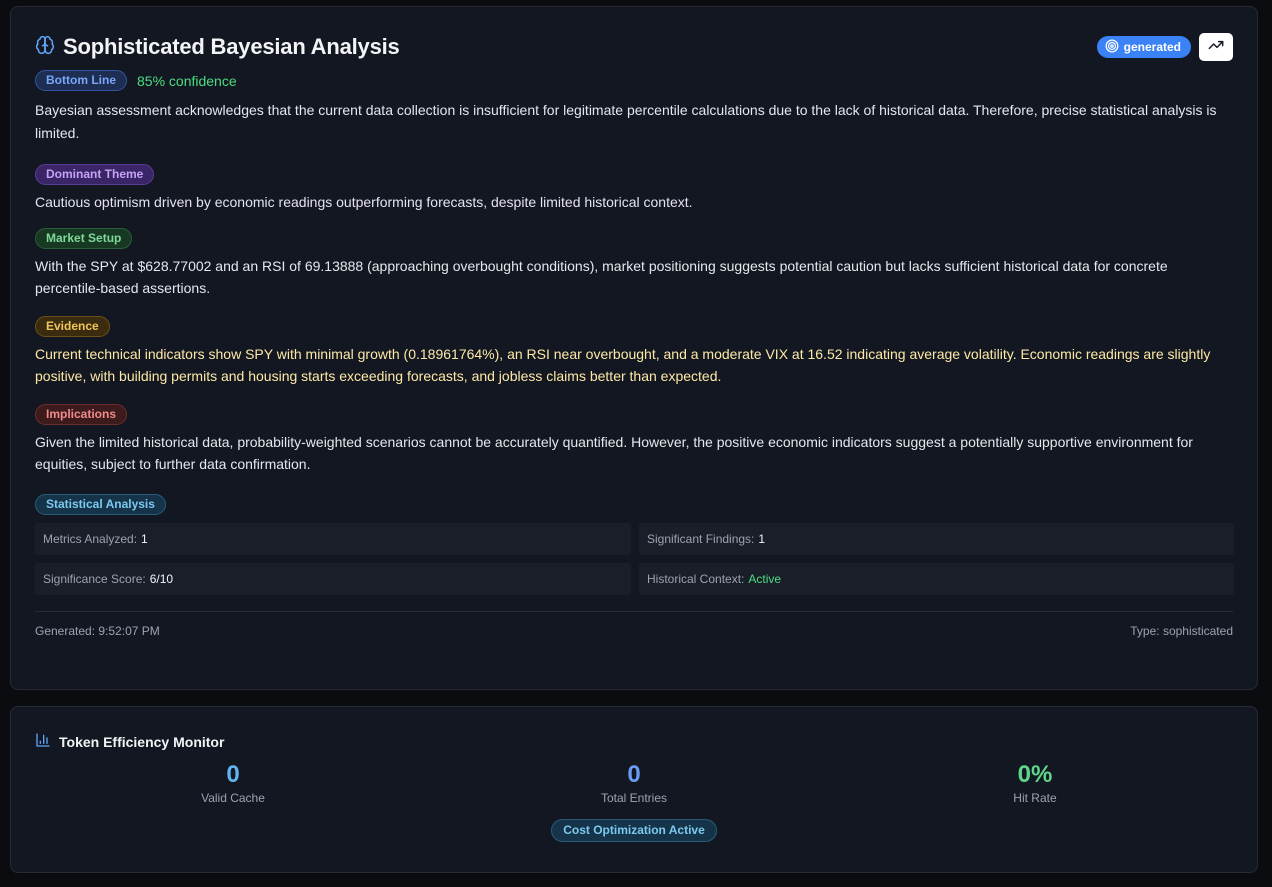 This screenshot has width=1272, height=887. What do you see at coordinates (43, 742) in the screenshot?
I see `bar-chart-icon` at bounding box center [43, 742].